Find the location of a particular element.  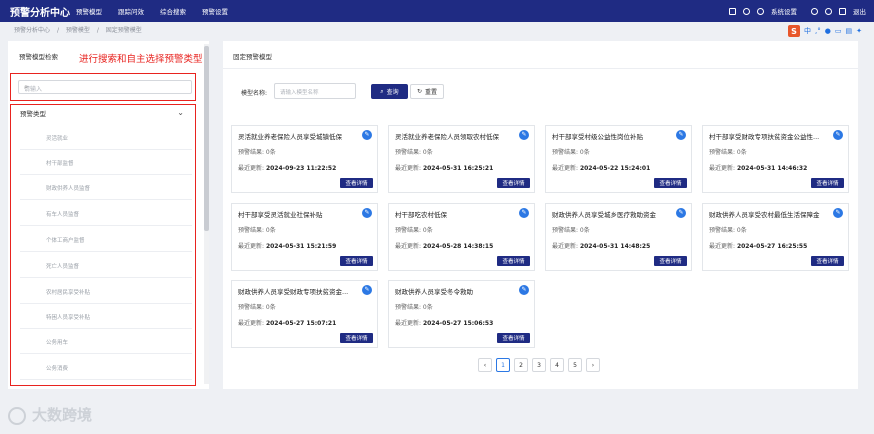

sogou-icon: S is located at coordinates (794, 31).